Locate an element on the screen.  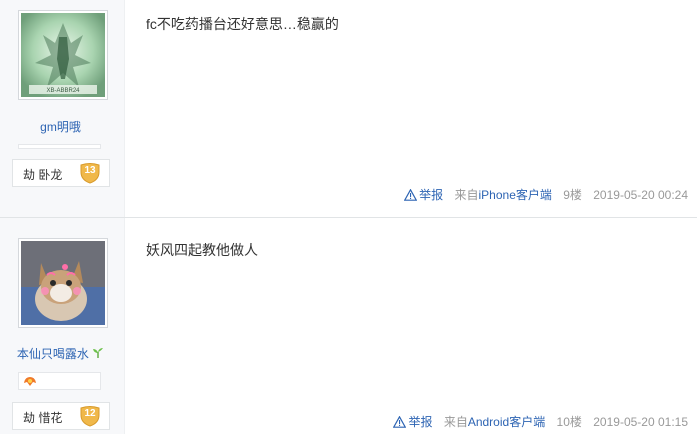
level-number: 13 is located at coordinates (90, 170).